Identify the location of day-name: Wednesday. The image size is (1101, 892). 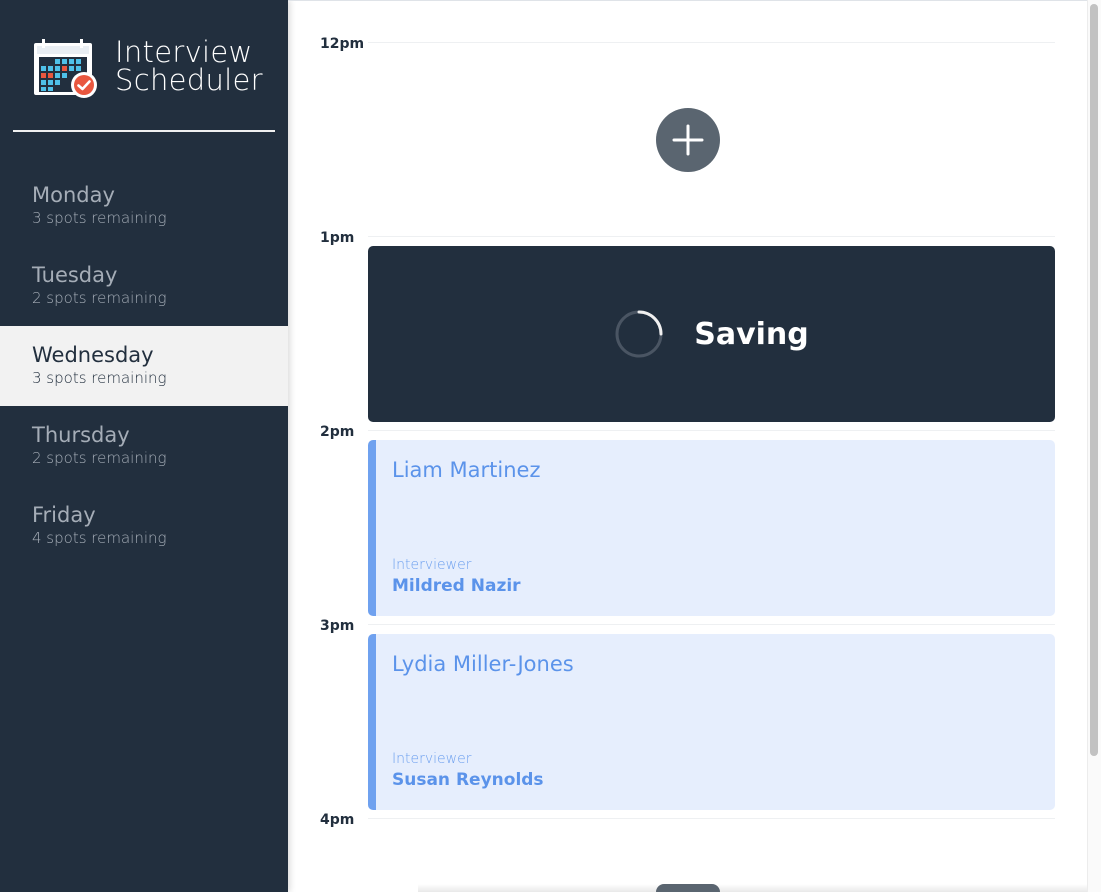
(93, 355).